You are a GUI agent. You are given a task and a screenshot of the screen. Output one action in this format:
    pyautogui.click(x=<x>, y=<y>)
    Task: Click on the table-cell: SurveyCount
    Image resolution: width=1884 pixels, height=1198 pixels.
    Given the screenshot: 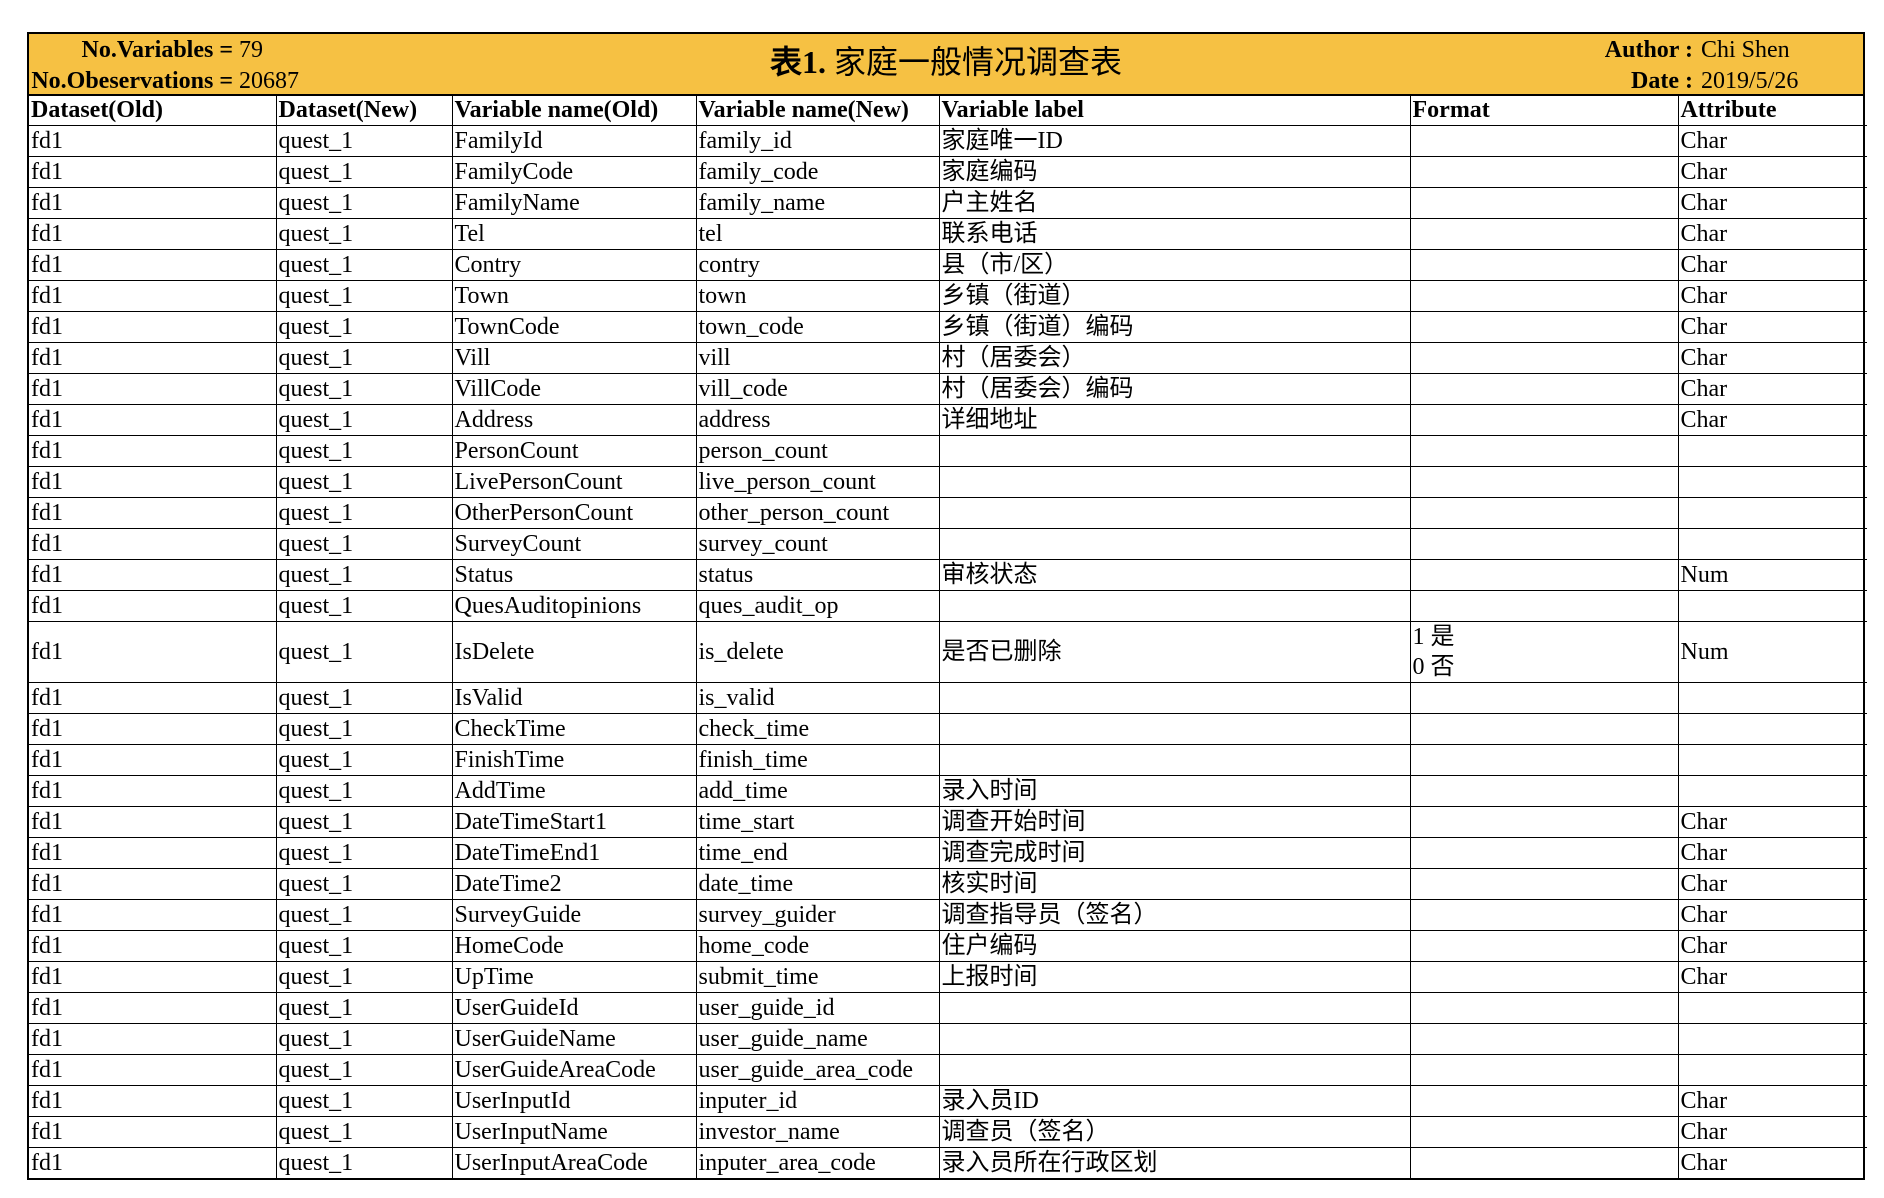 What is the action you would take?
    pyautogui.click(x=574, y=544)
    